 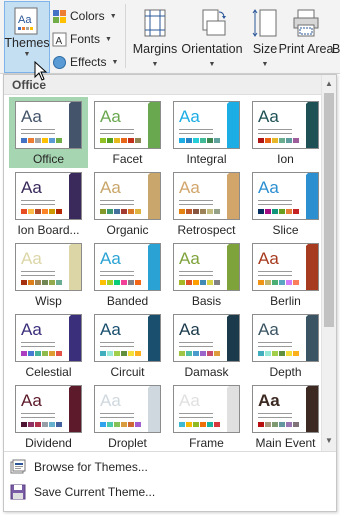 What do you see at coordinates (48, 132) in the screenshot?
I see `theme-tile: Aa Office` at bounding box center [48, 132].